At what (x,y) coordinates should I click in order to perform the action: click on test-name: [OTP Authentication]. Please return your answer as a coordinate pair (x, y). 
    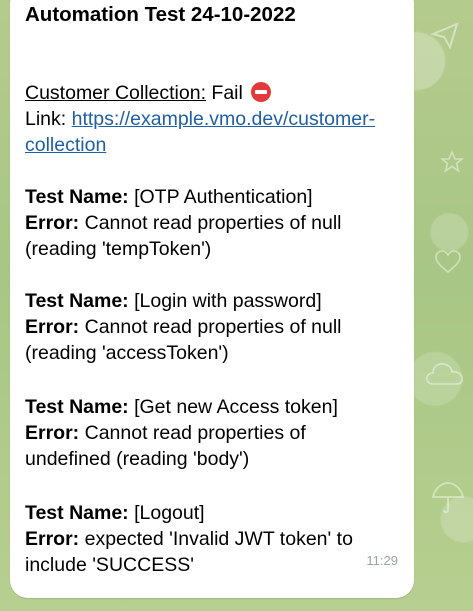
    Looking at the image, I should click on (223, 197).